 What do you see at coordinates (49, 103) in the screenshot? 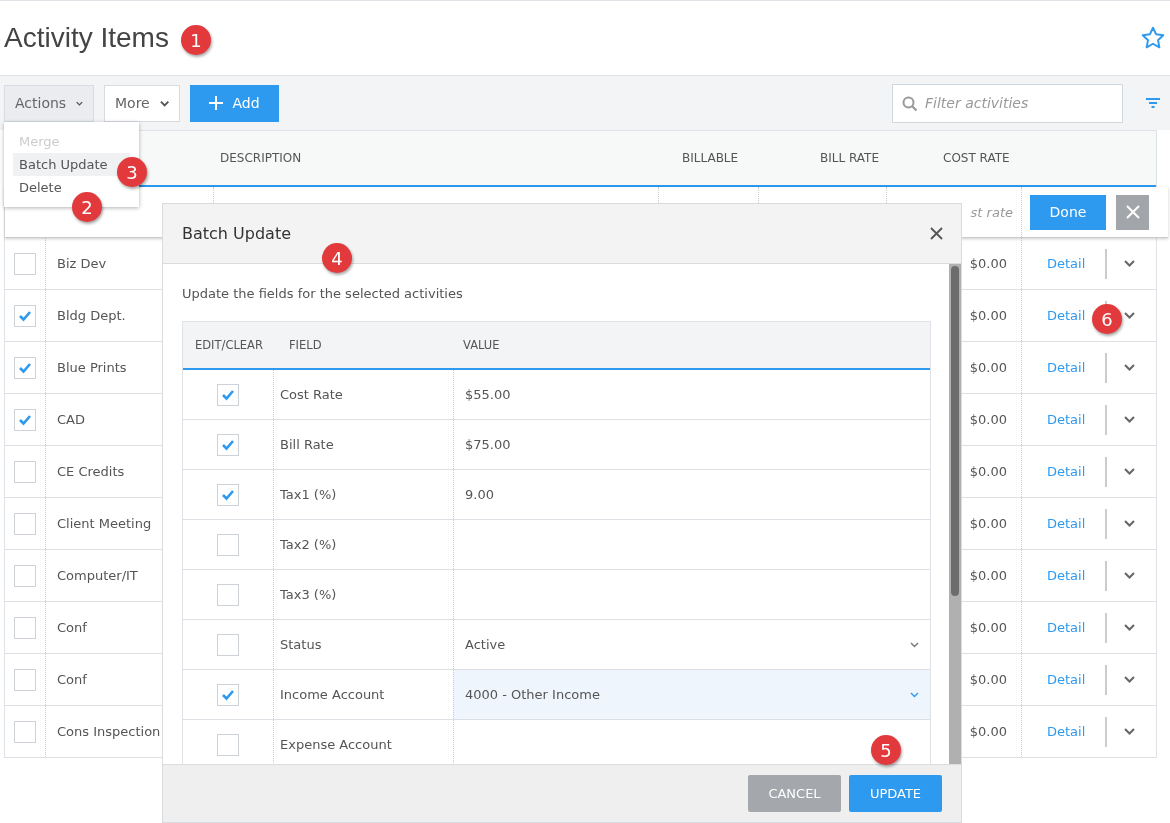
I see `actions-dropdown: Actions` at bounding box center [49, 103].